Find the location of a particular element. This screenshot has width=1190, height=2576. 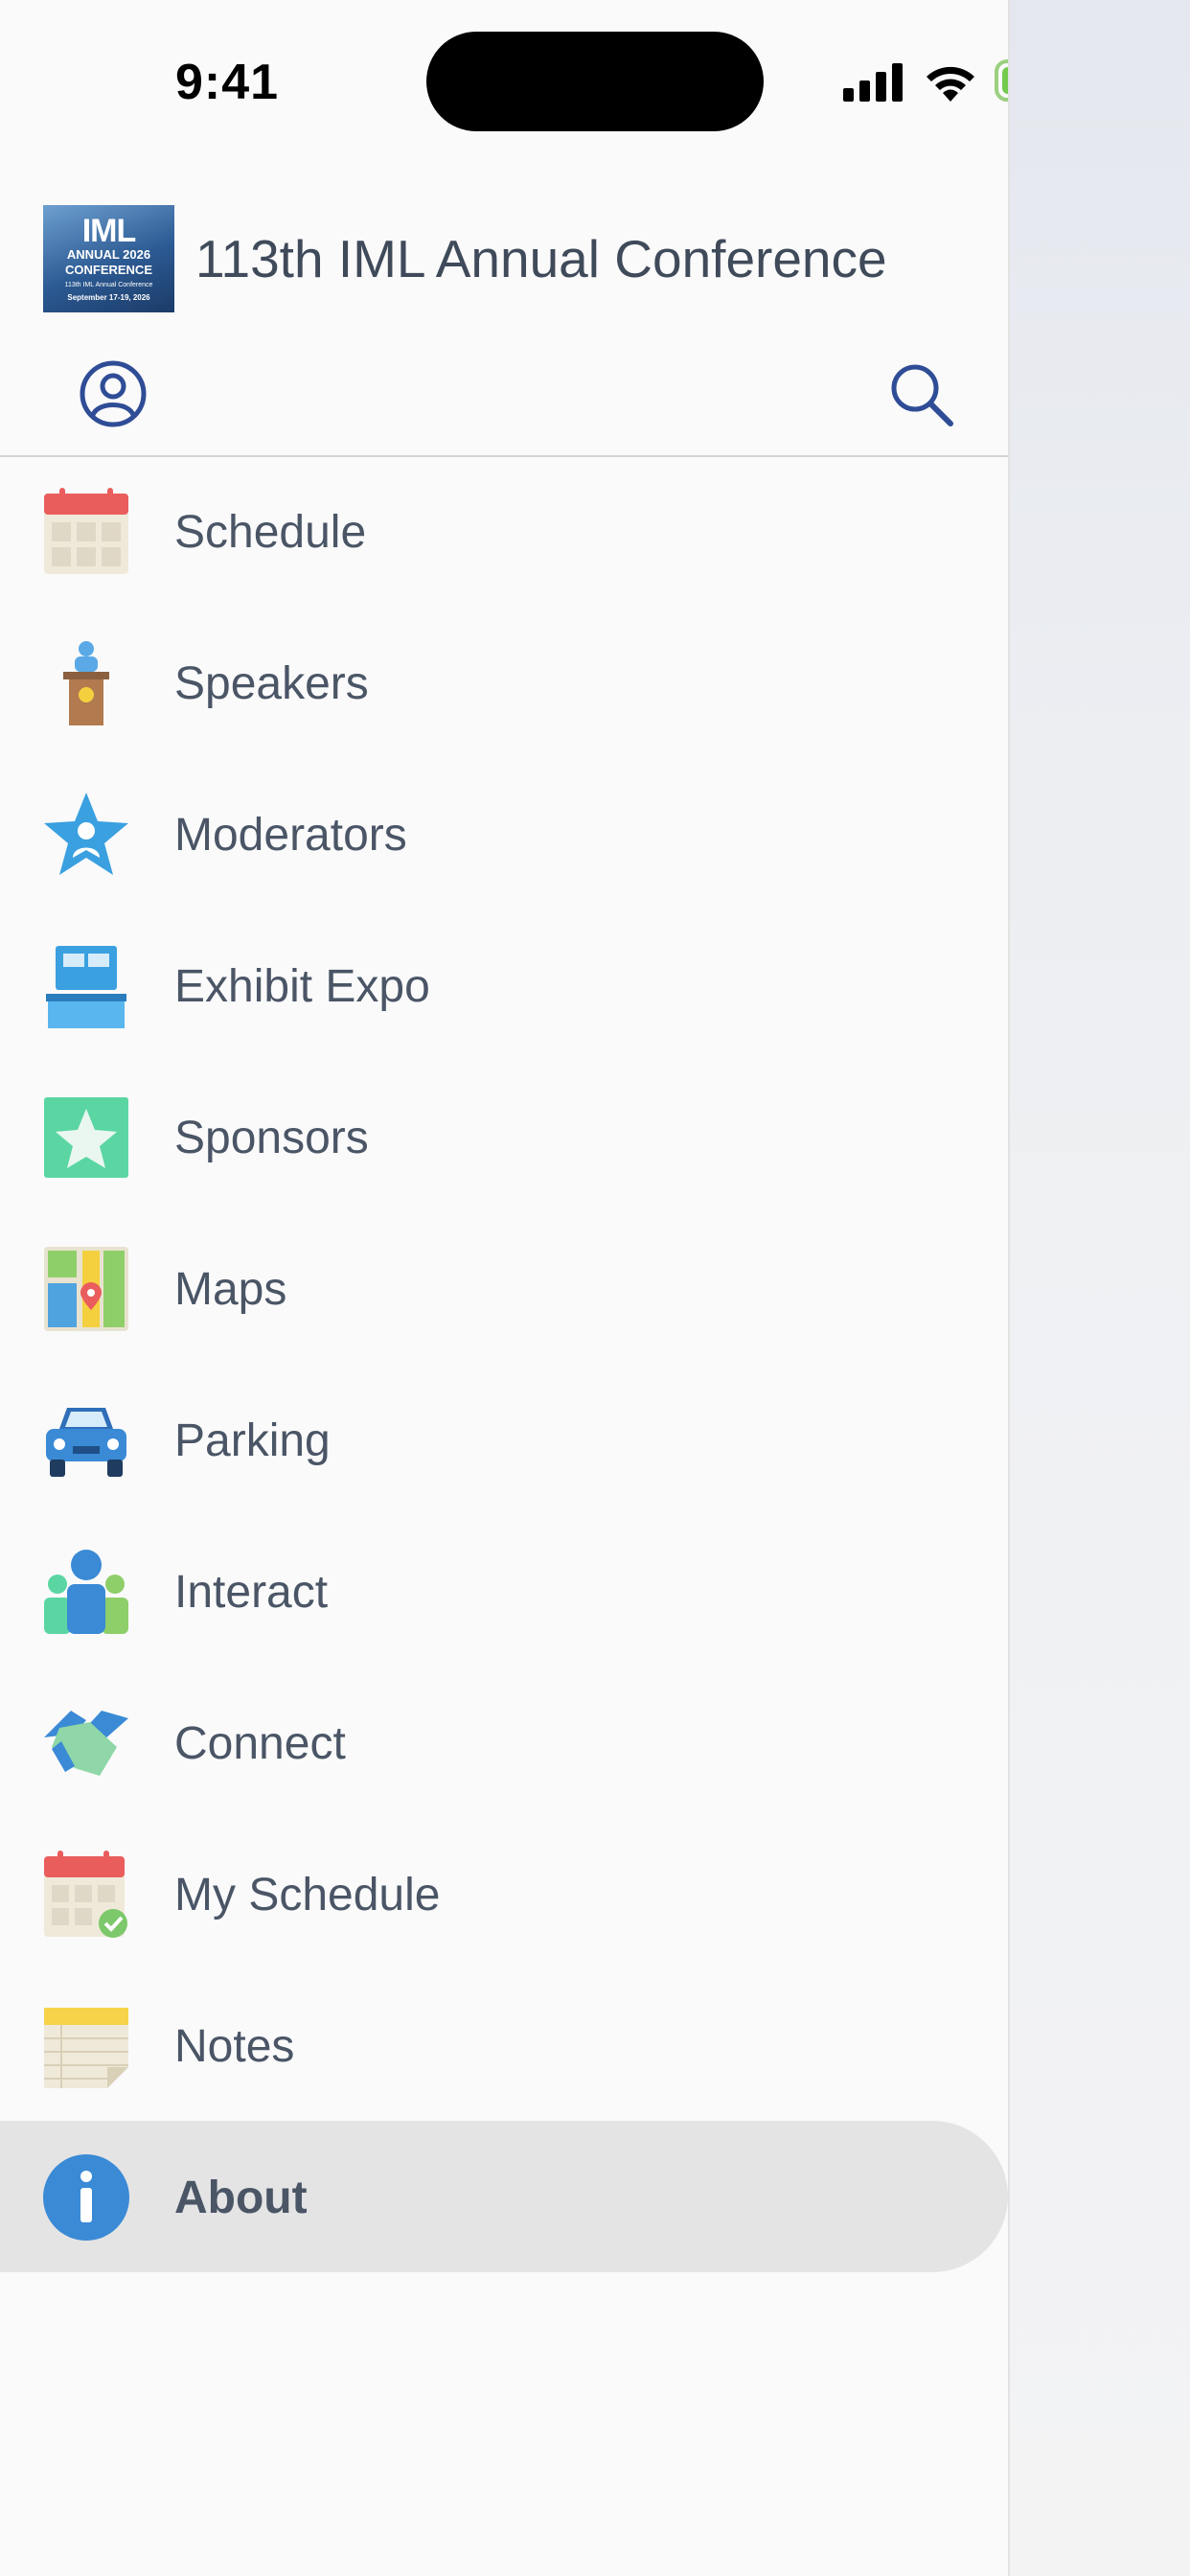

menu-label: Speakers is located at coordinates (271, 683).